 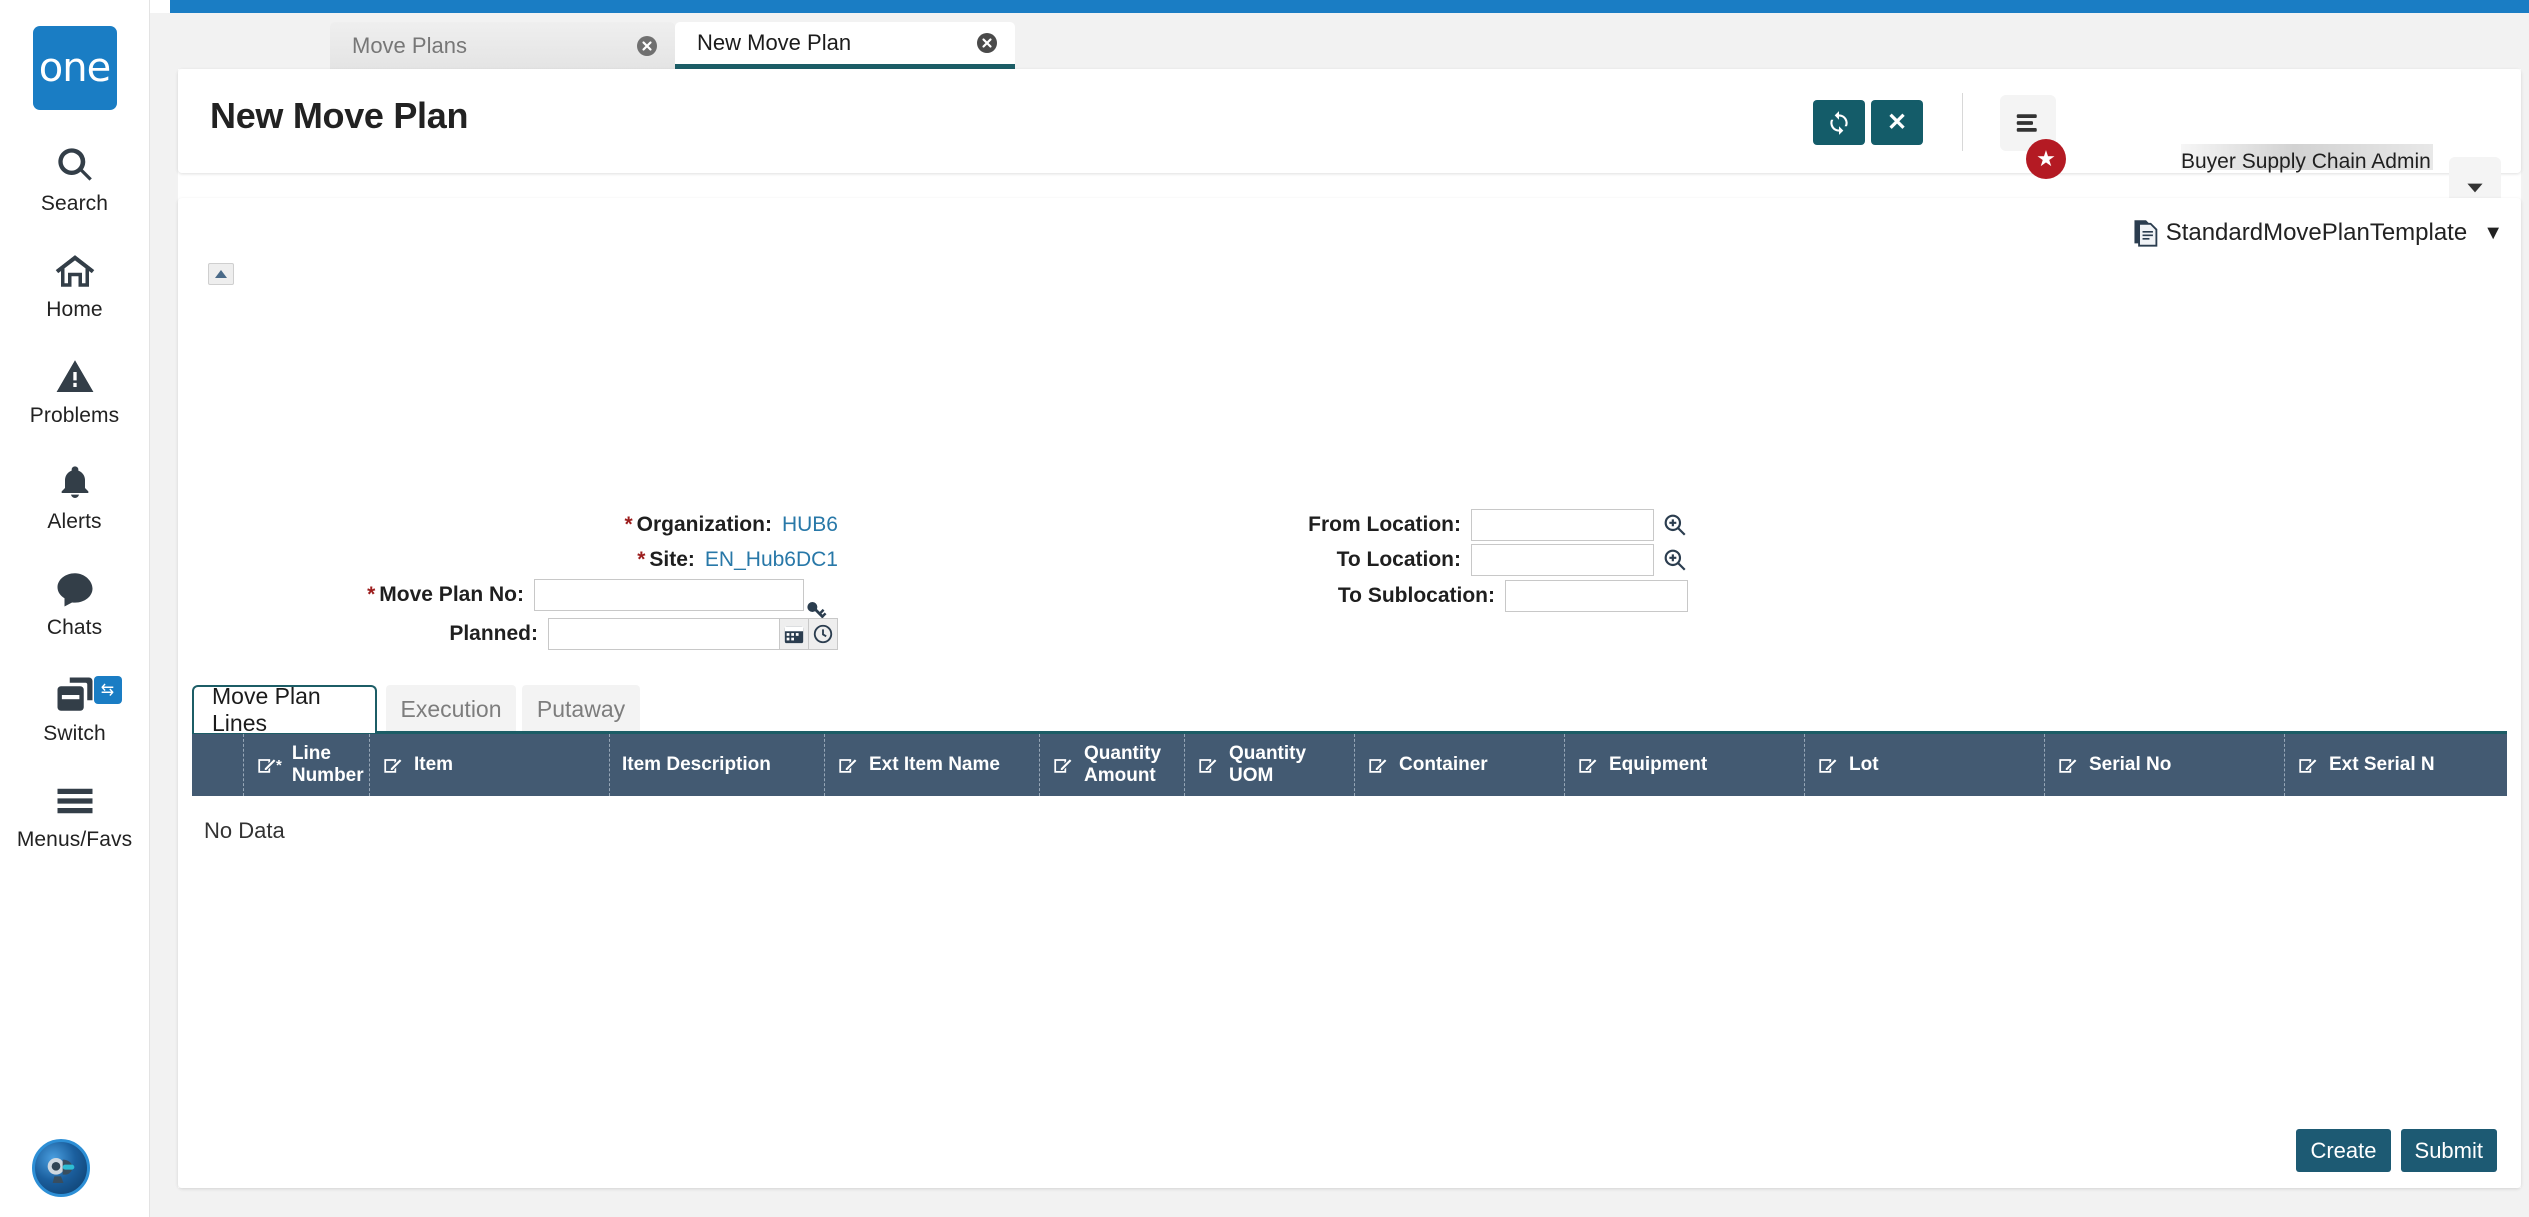 What do you see at coordinates (74, 839) in the screenshot?
I see `sidebar-item-label: Menus/Favs` at bounding box center [74, 839].